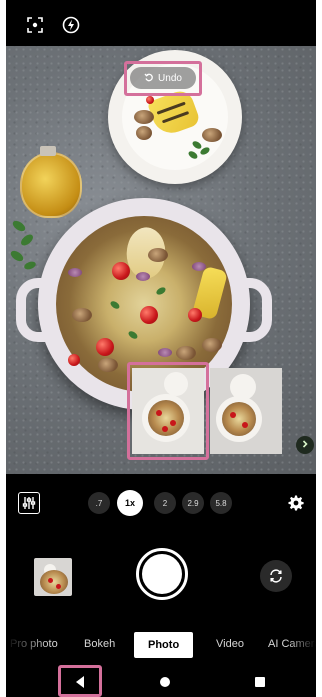  Describe the element at coordinates (99, 503) in the screenshot. I see `zoom-0-7: .7` at that location.